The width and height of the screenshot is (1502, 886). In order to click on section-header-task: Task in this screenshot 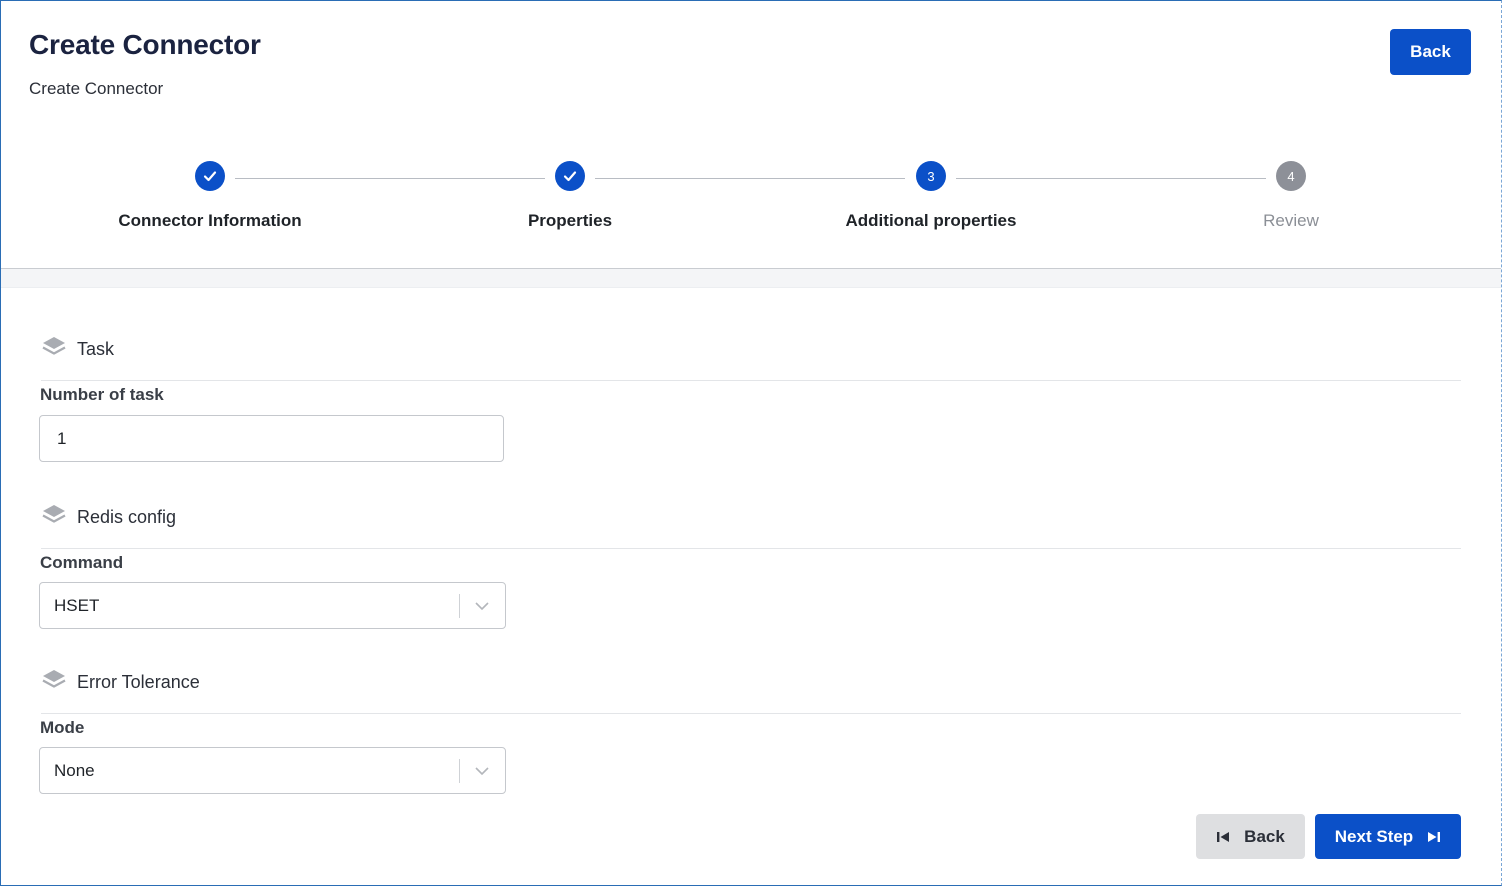, I will do `click(751, 357)`.